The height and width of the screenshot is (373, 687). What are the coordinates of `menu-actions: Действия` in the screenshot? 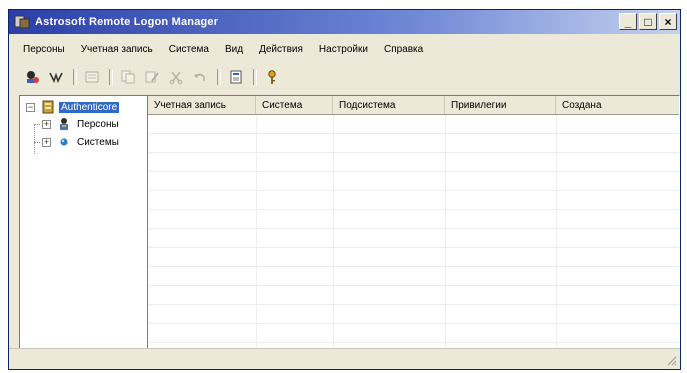 It's located at (281, 49).